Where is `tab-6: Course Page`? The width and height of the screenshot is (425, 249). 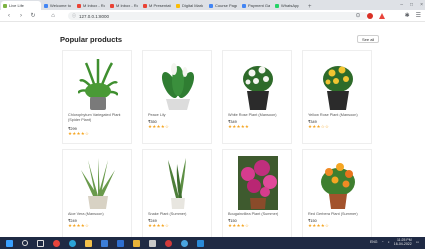 tab-6: Course Page is located at coordinates (223, 5).